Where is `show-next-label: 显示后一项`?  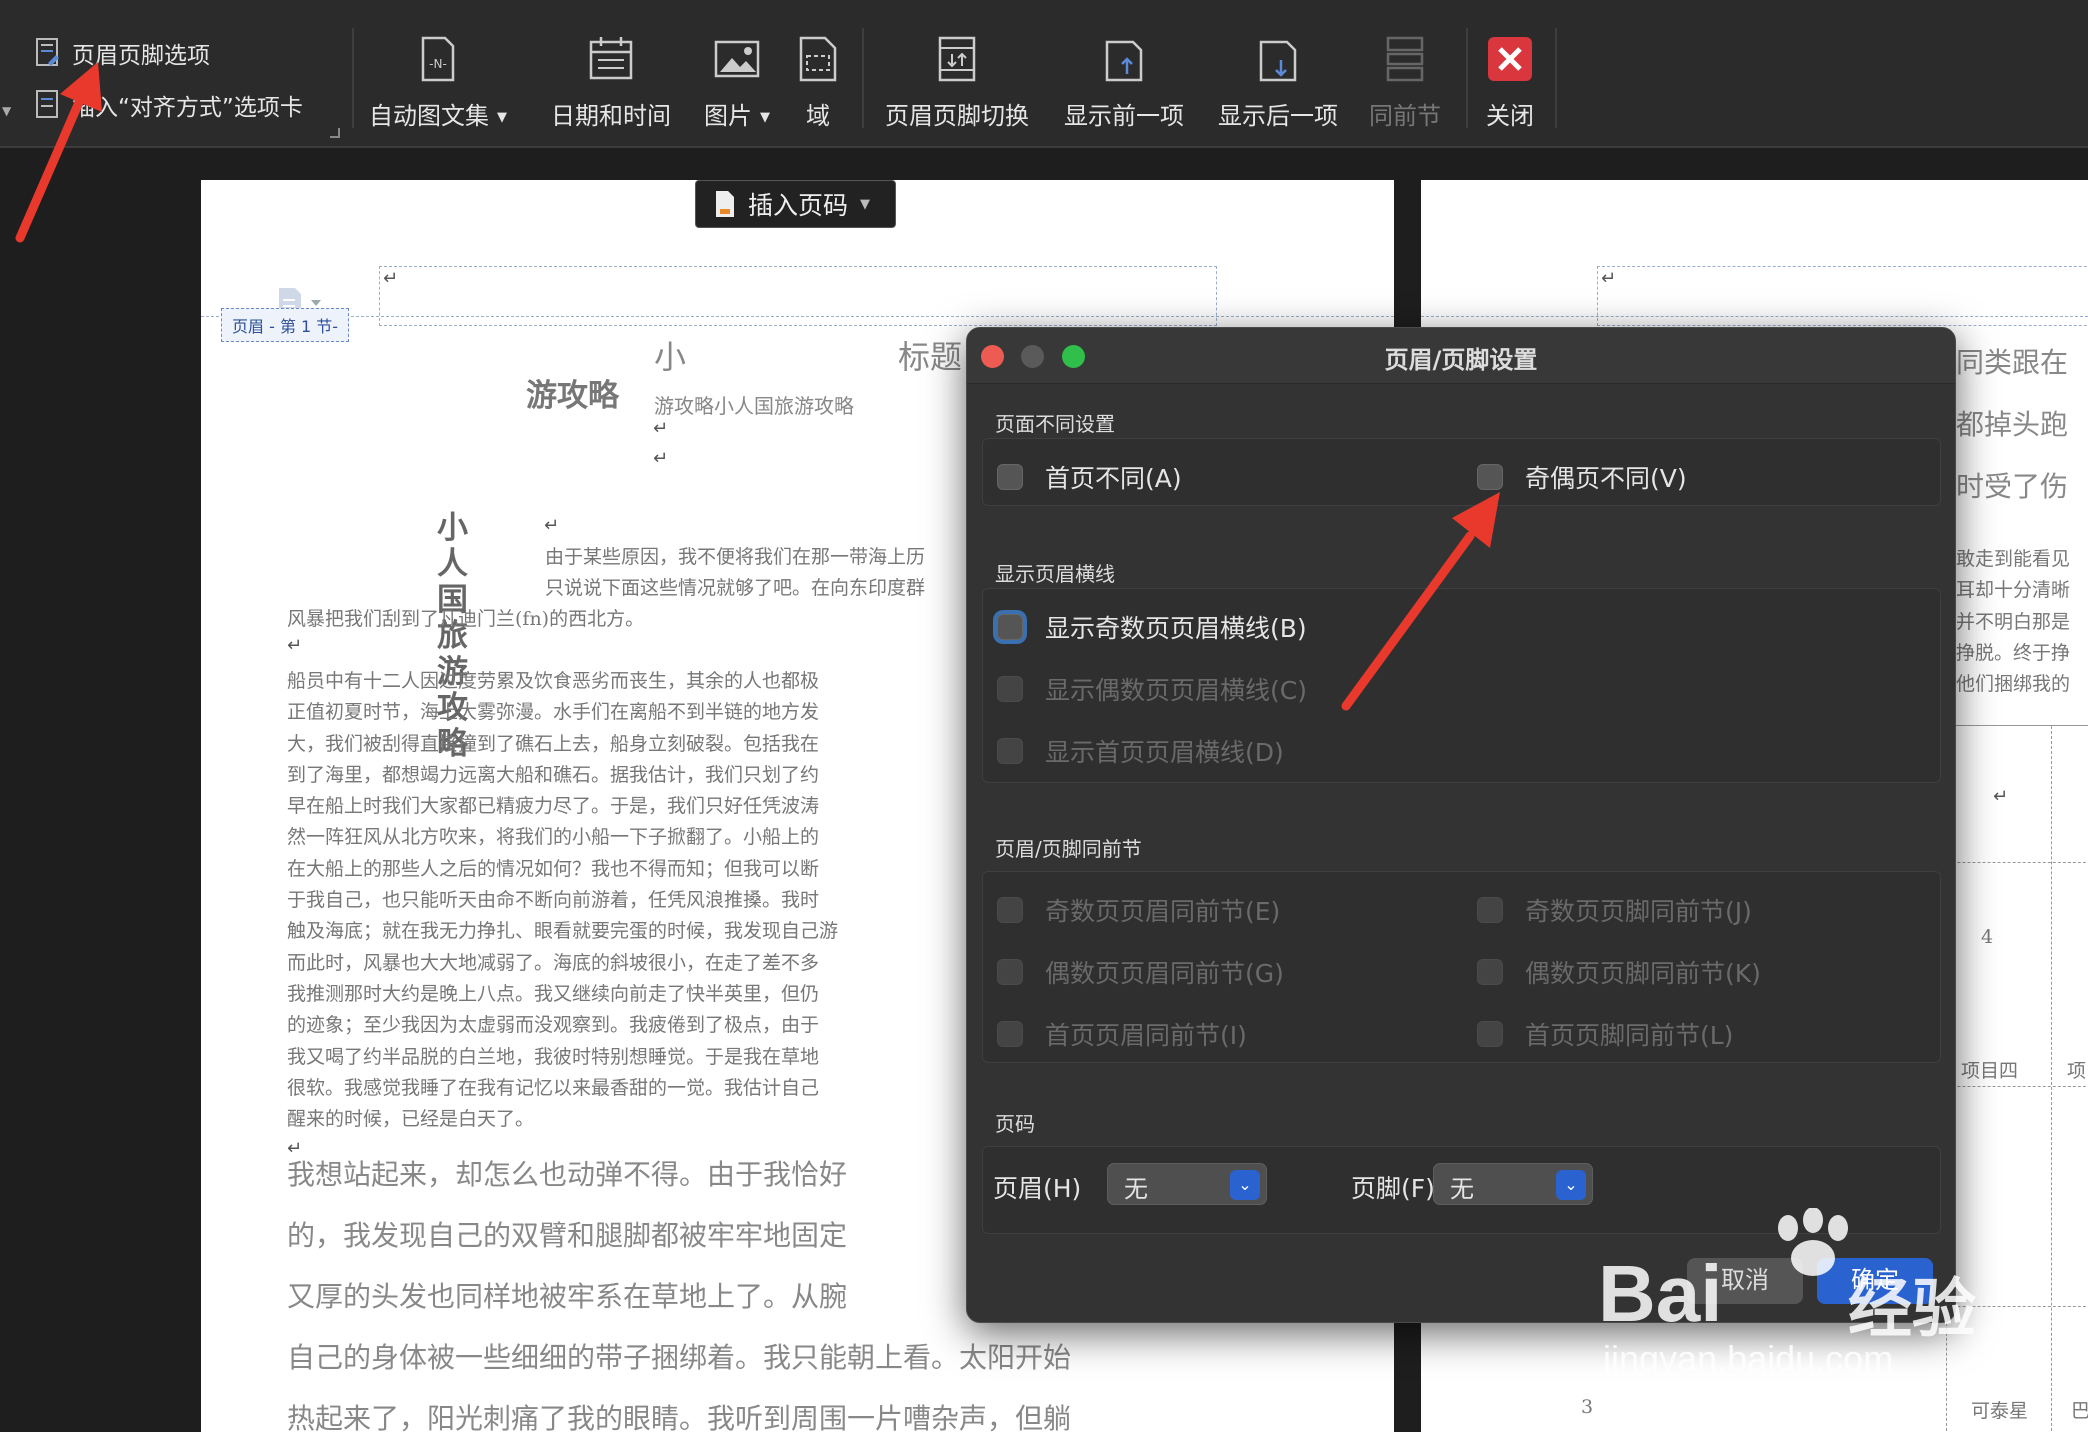
show-next-label: 显示后一项 is located at coordinates (1278, 116).